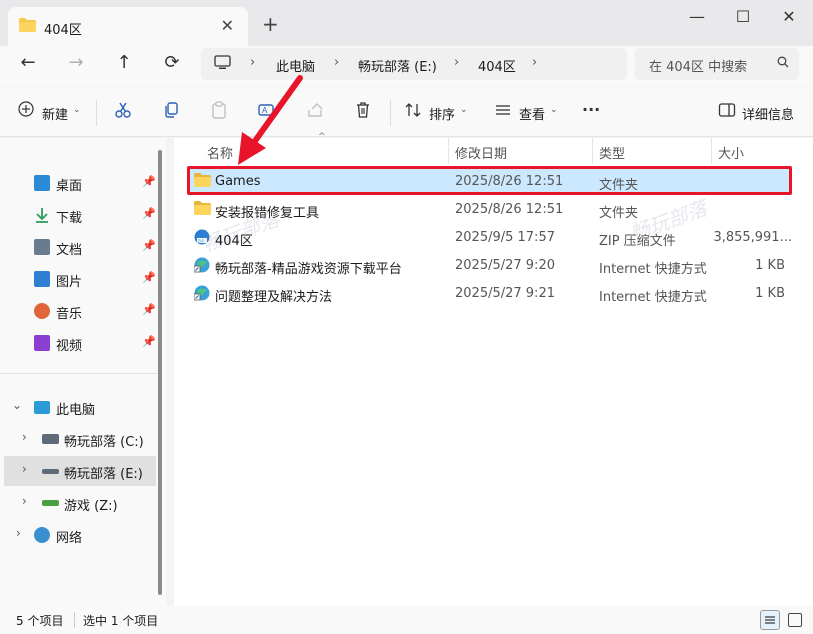  I want to click on file-date: 2025/9/5 17:57, so click(505, 237).